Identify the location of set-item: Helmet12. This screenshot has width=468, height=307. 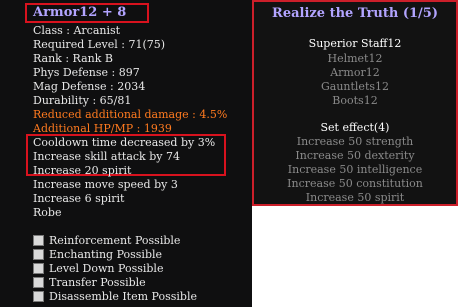
(355, 58).